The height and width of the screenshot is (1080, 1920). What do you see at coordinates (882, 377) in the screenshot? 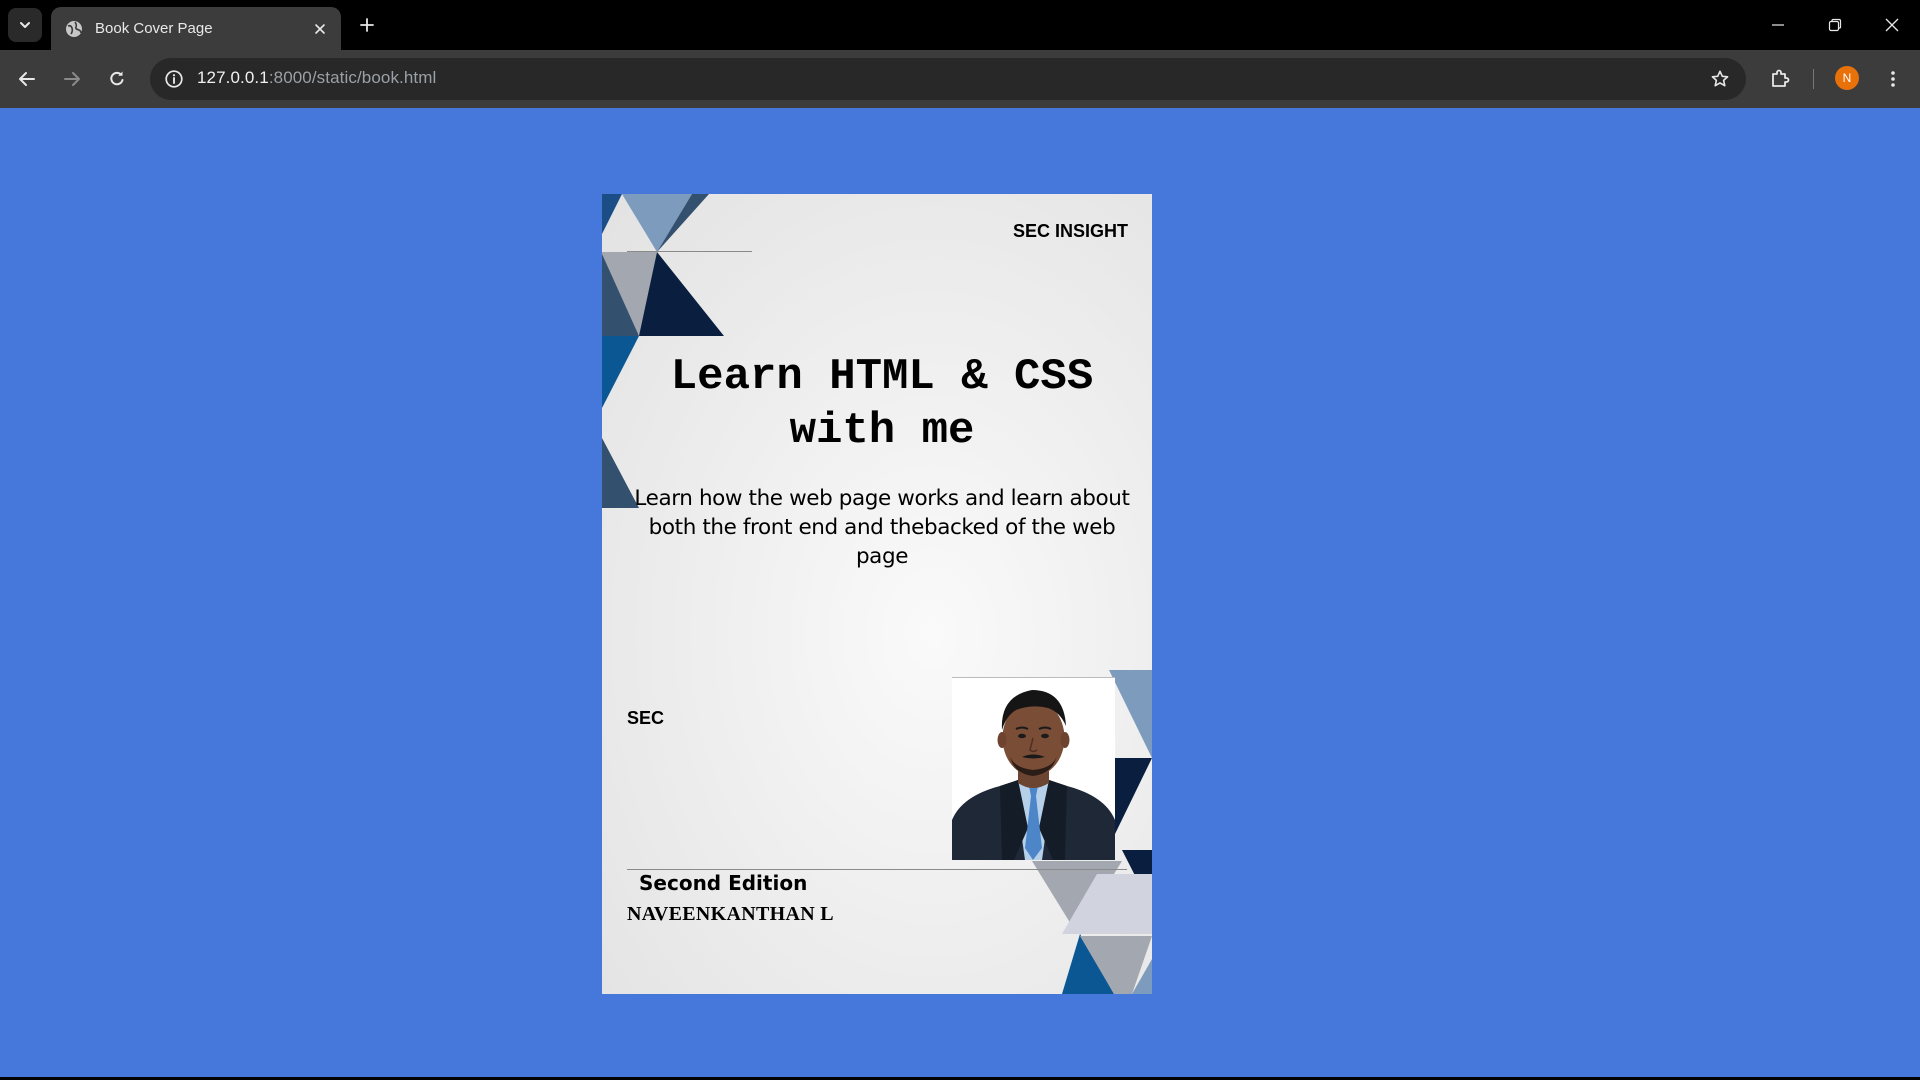
I see `book-title-line1: Learn HTML & CSS` at bounding box center [882, 377].